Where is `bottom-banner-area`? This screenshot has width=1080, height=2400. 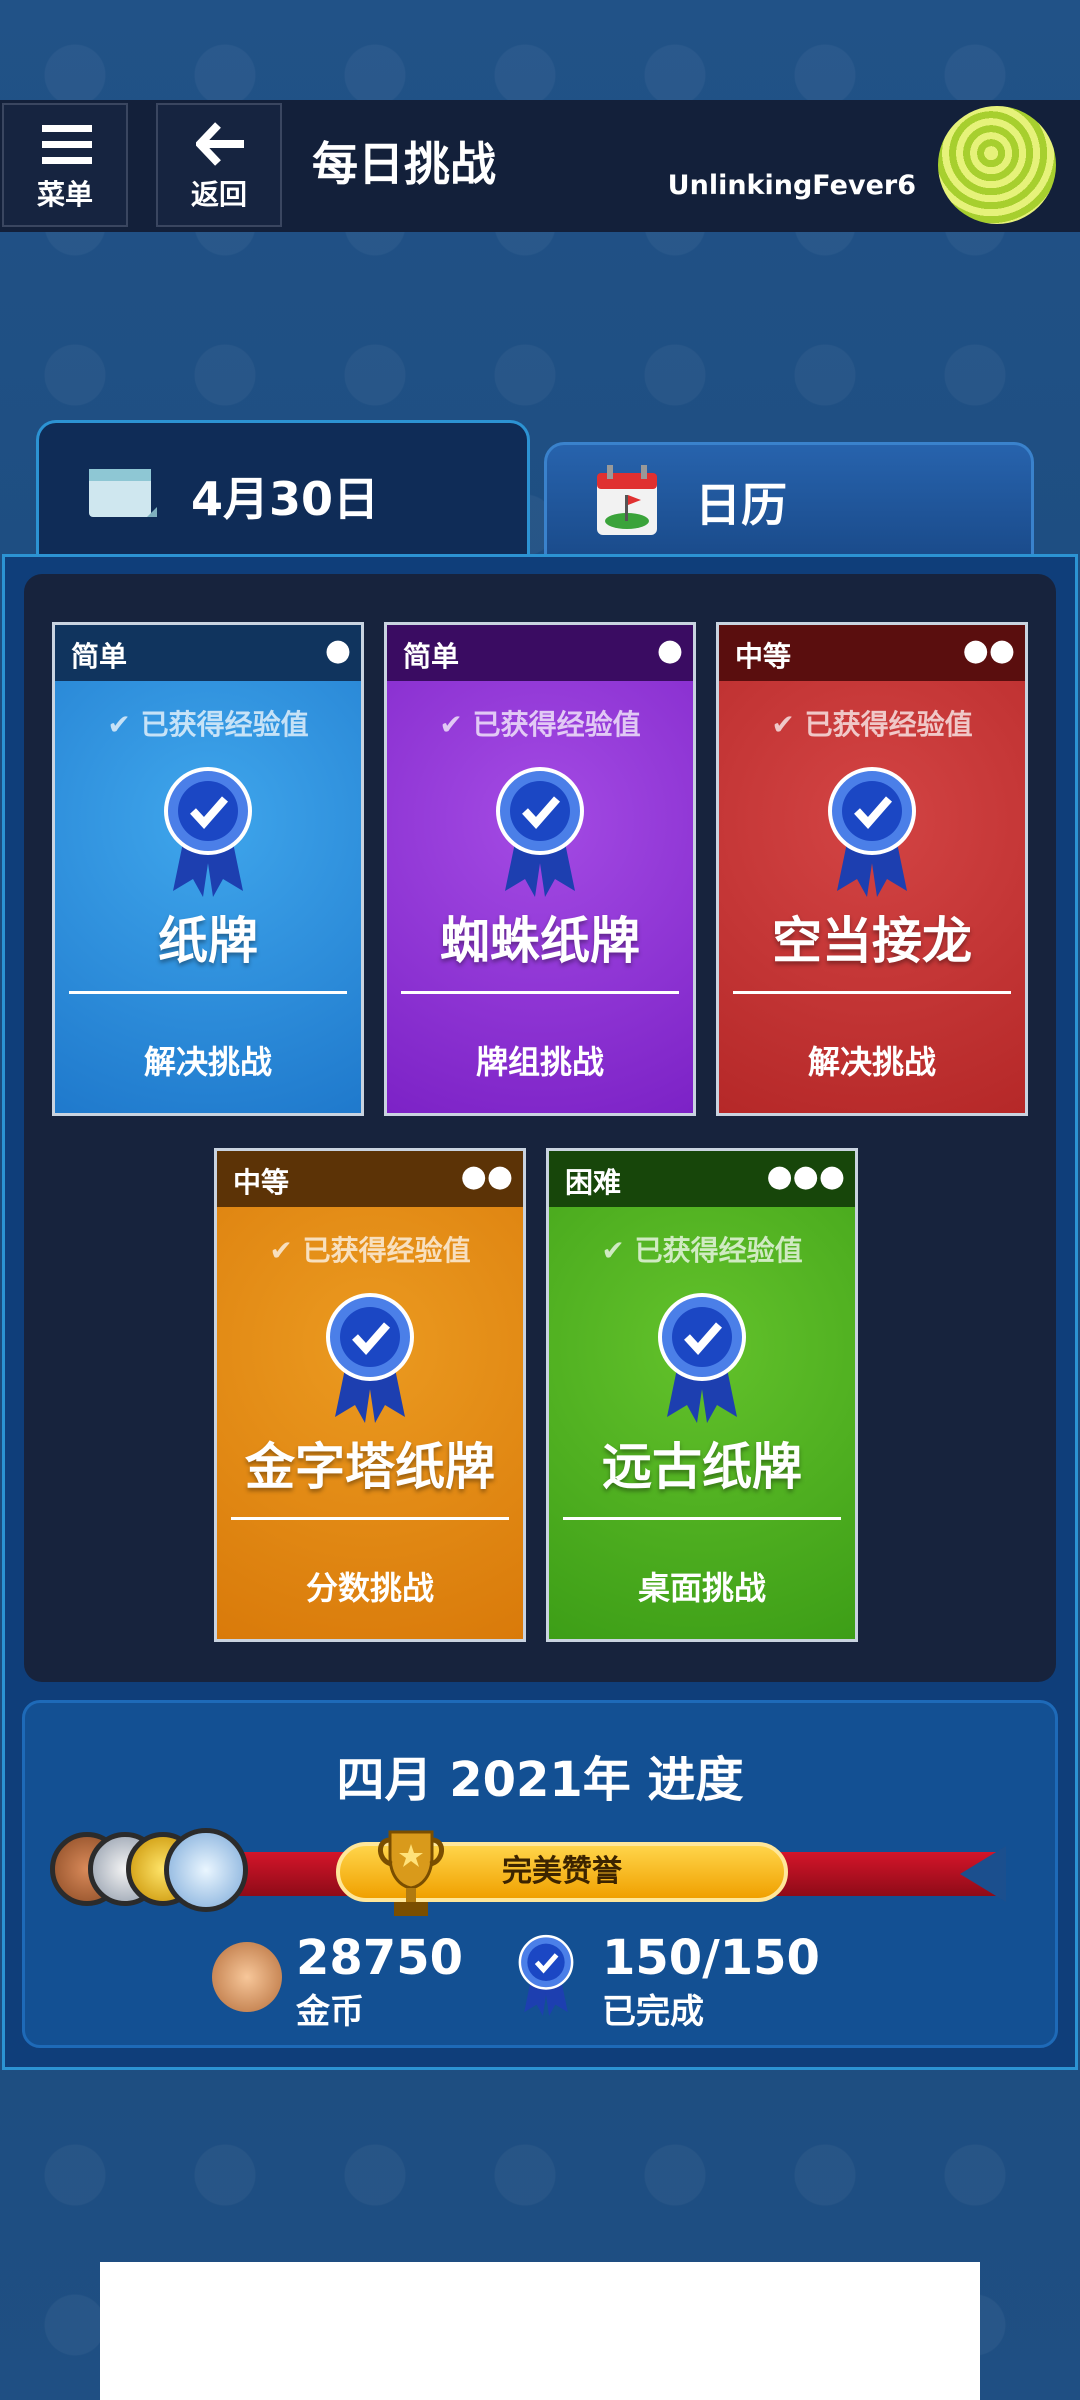
bottom-banner-area is located at coordinates (540, 2331).